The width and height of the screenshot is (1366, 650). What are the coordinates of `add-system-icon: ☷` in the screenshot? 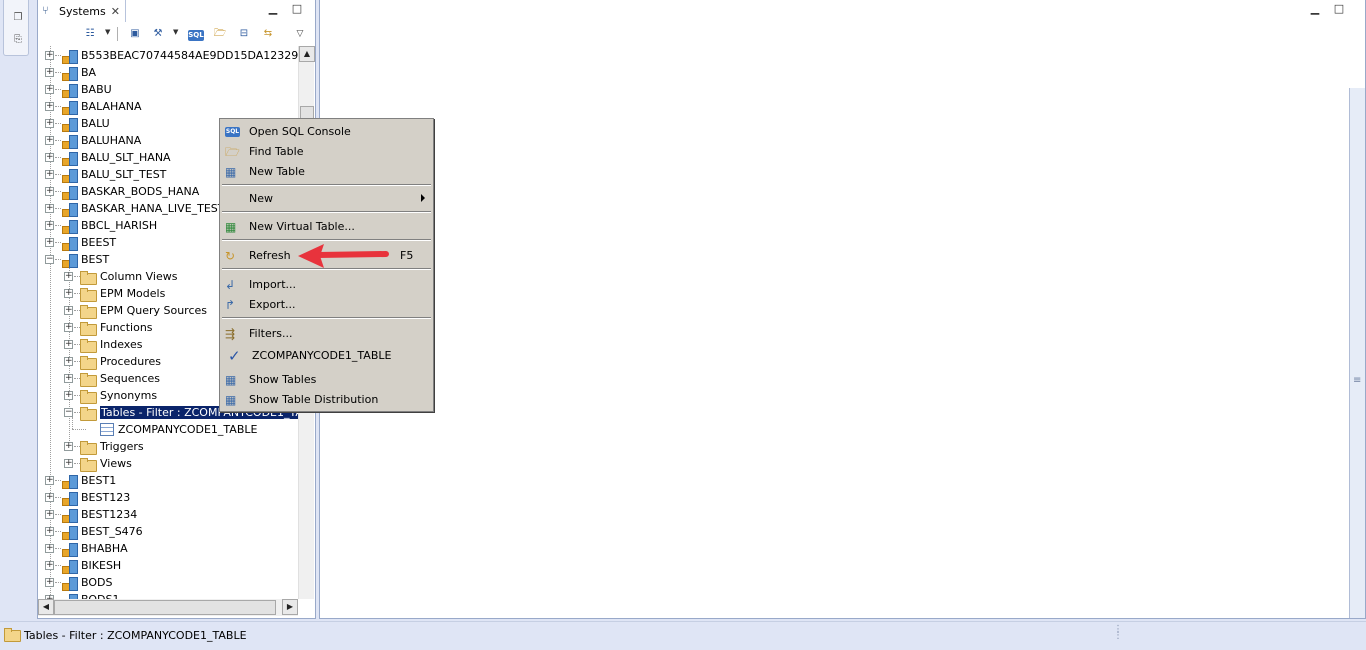 It's located at (90, 34).